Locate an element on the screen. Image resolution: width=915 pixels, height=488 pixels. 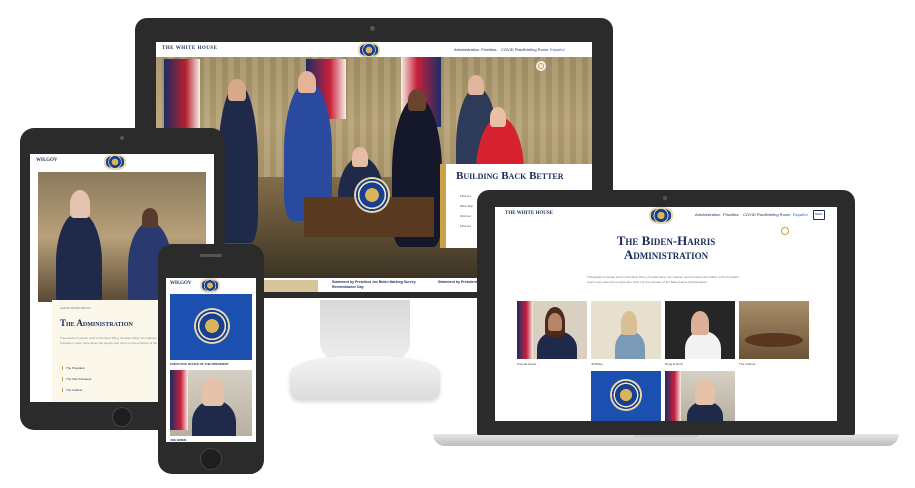
phone-seal-logo is located at coordinates (210, 285).